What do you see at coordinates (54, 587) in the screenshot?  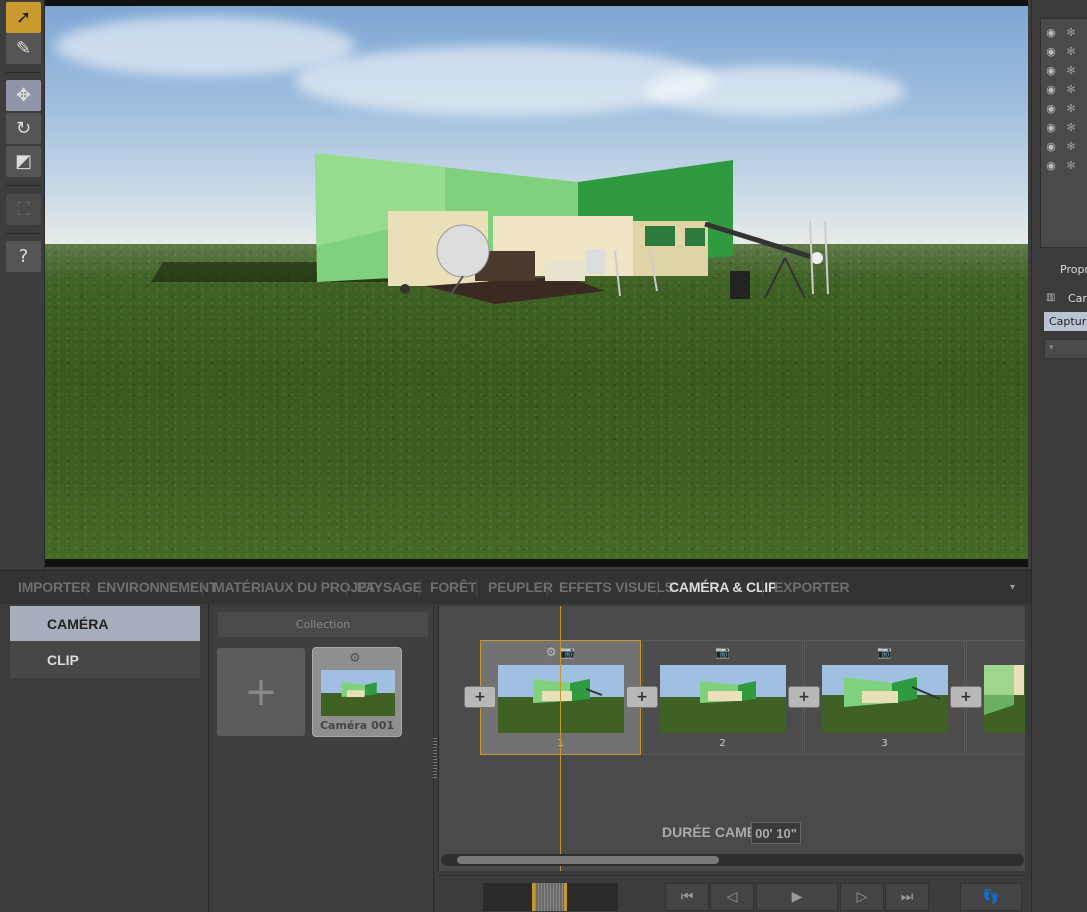 I see `tab-importer: IMPORTER` at bounding box center [54, 587].